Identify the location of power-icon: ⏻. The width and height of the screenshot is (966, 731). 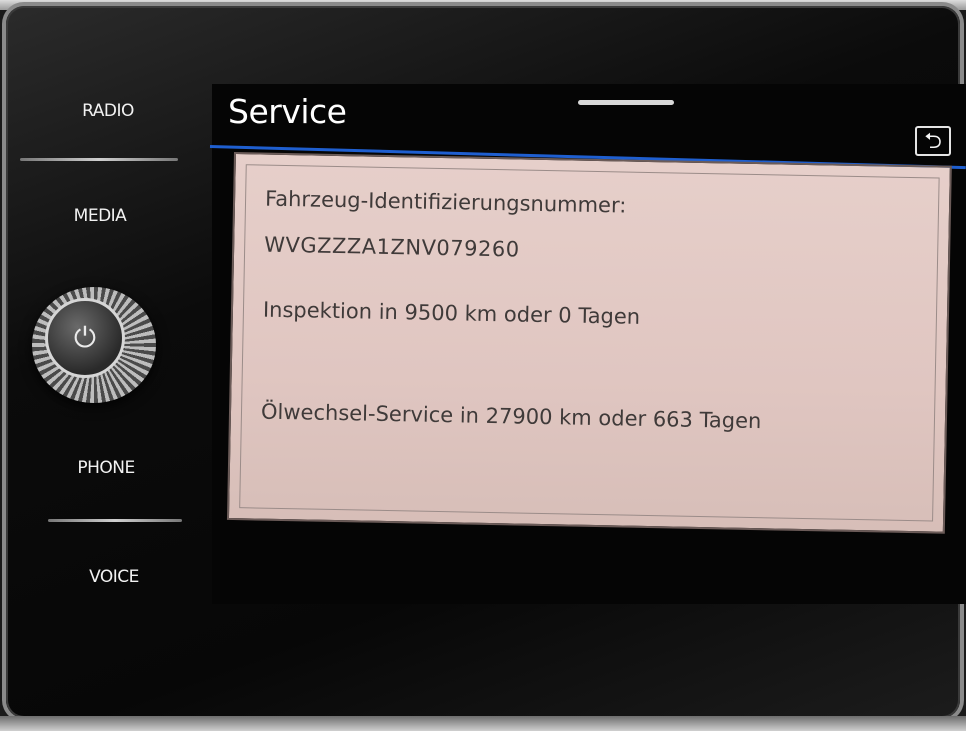
(85, 338).